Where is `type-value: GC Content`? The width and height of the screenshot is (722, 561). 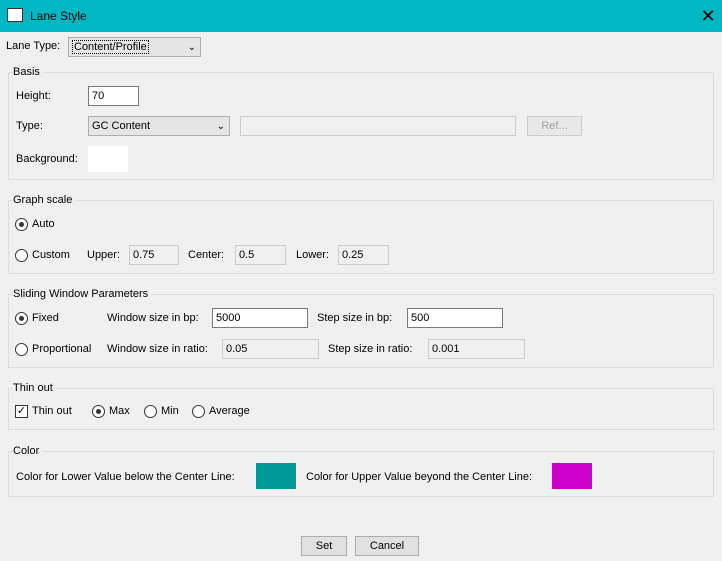 type-value: GC Content is located at coordinates (121, 126).